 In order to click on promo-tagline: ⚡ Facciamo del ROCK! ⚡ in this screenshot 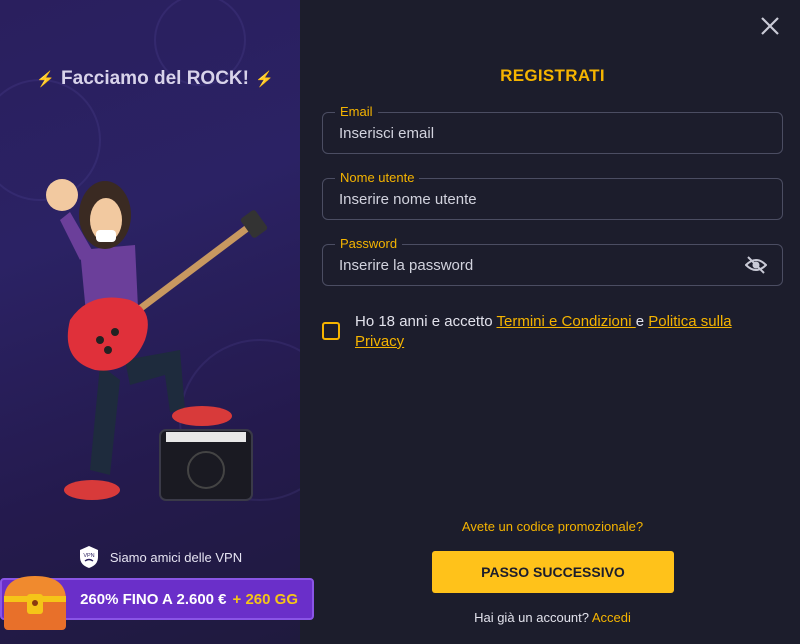, I will do `click(155, 79)`.